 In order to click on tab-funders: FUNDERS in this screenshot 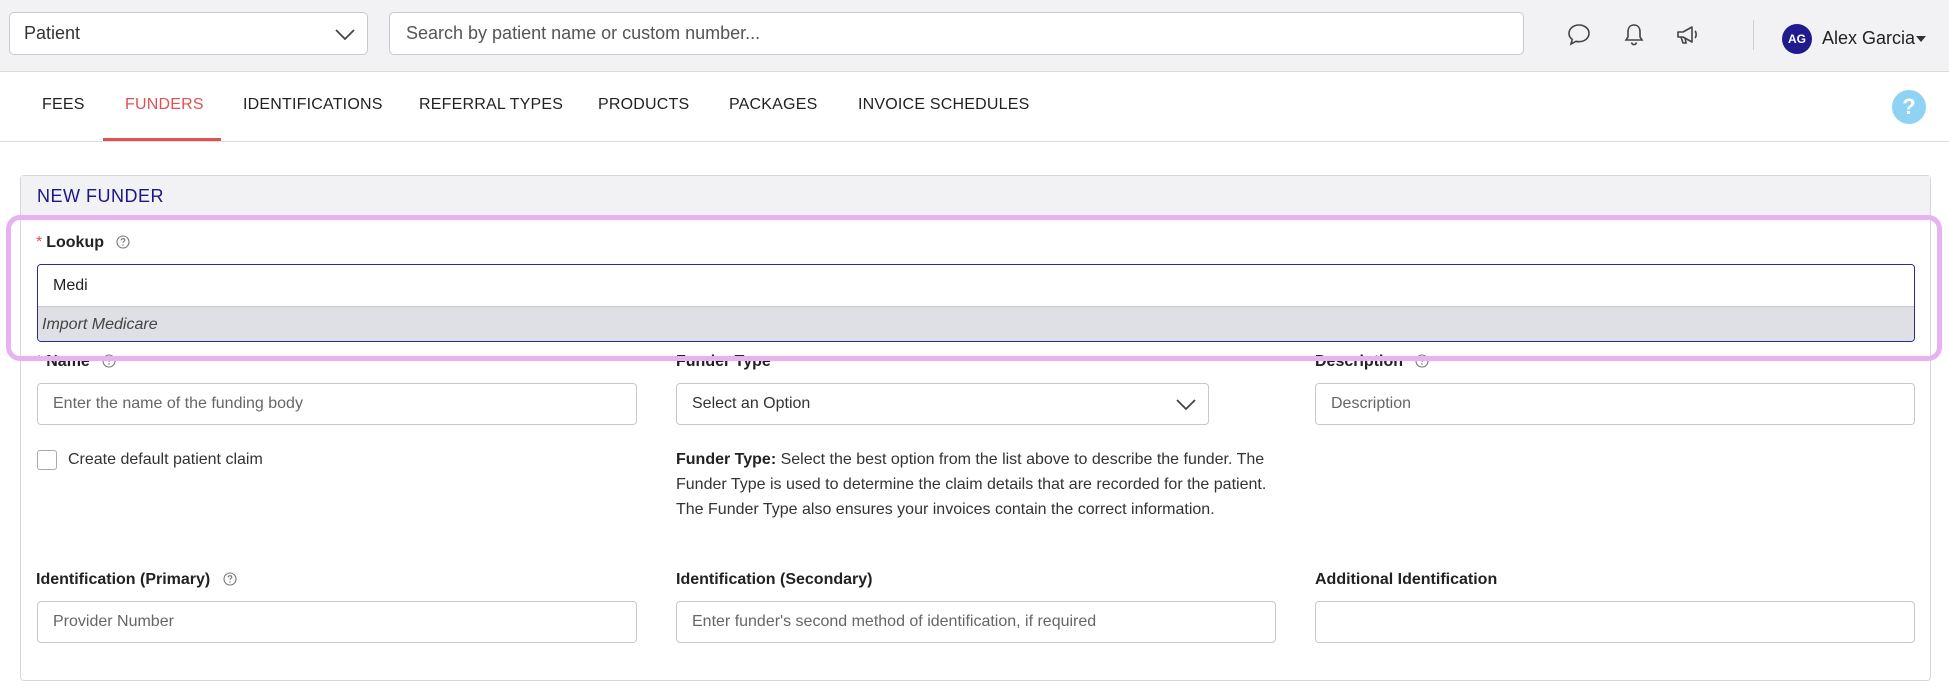, I will do `click(164, 105)`.